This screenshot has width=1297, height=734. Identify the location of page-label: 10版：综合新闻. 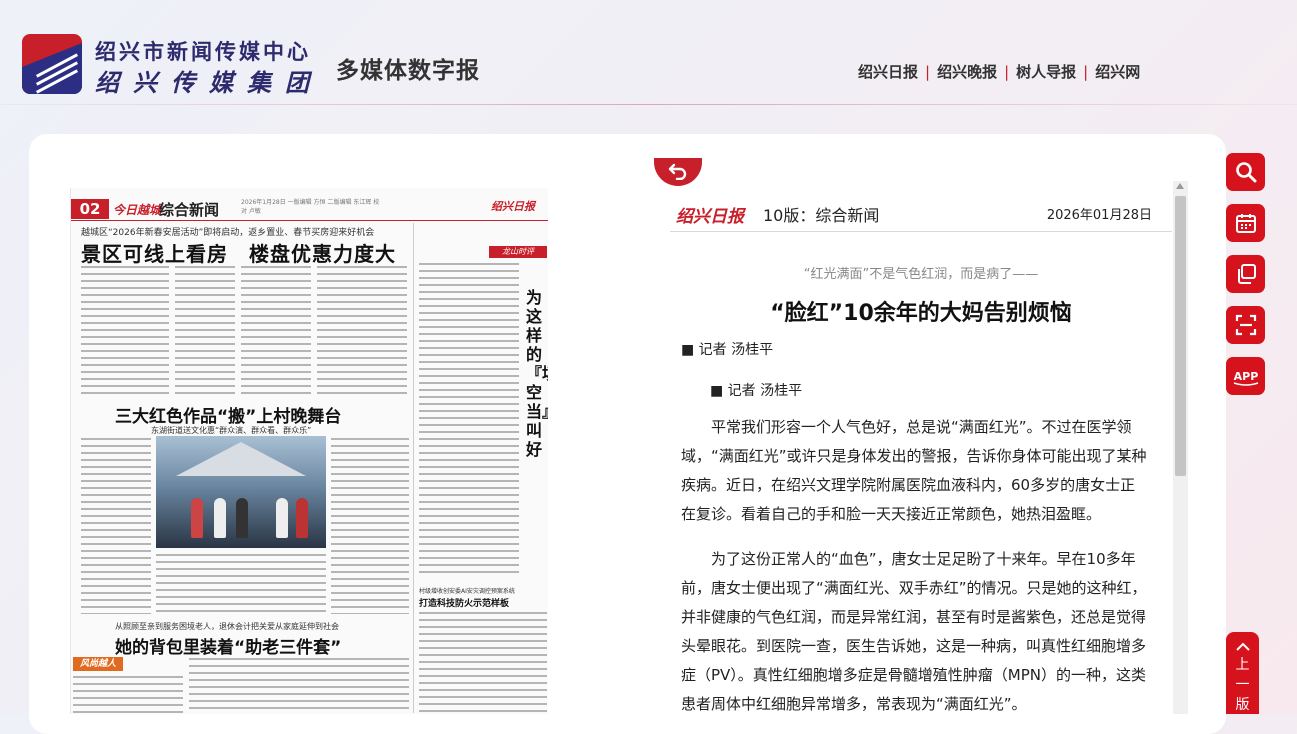
(821, 215).